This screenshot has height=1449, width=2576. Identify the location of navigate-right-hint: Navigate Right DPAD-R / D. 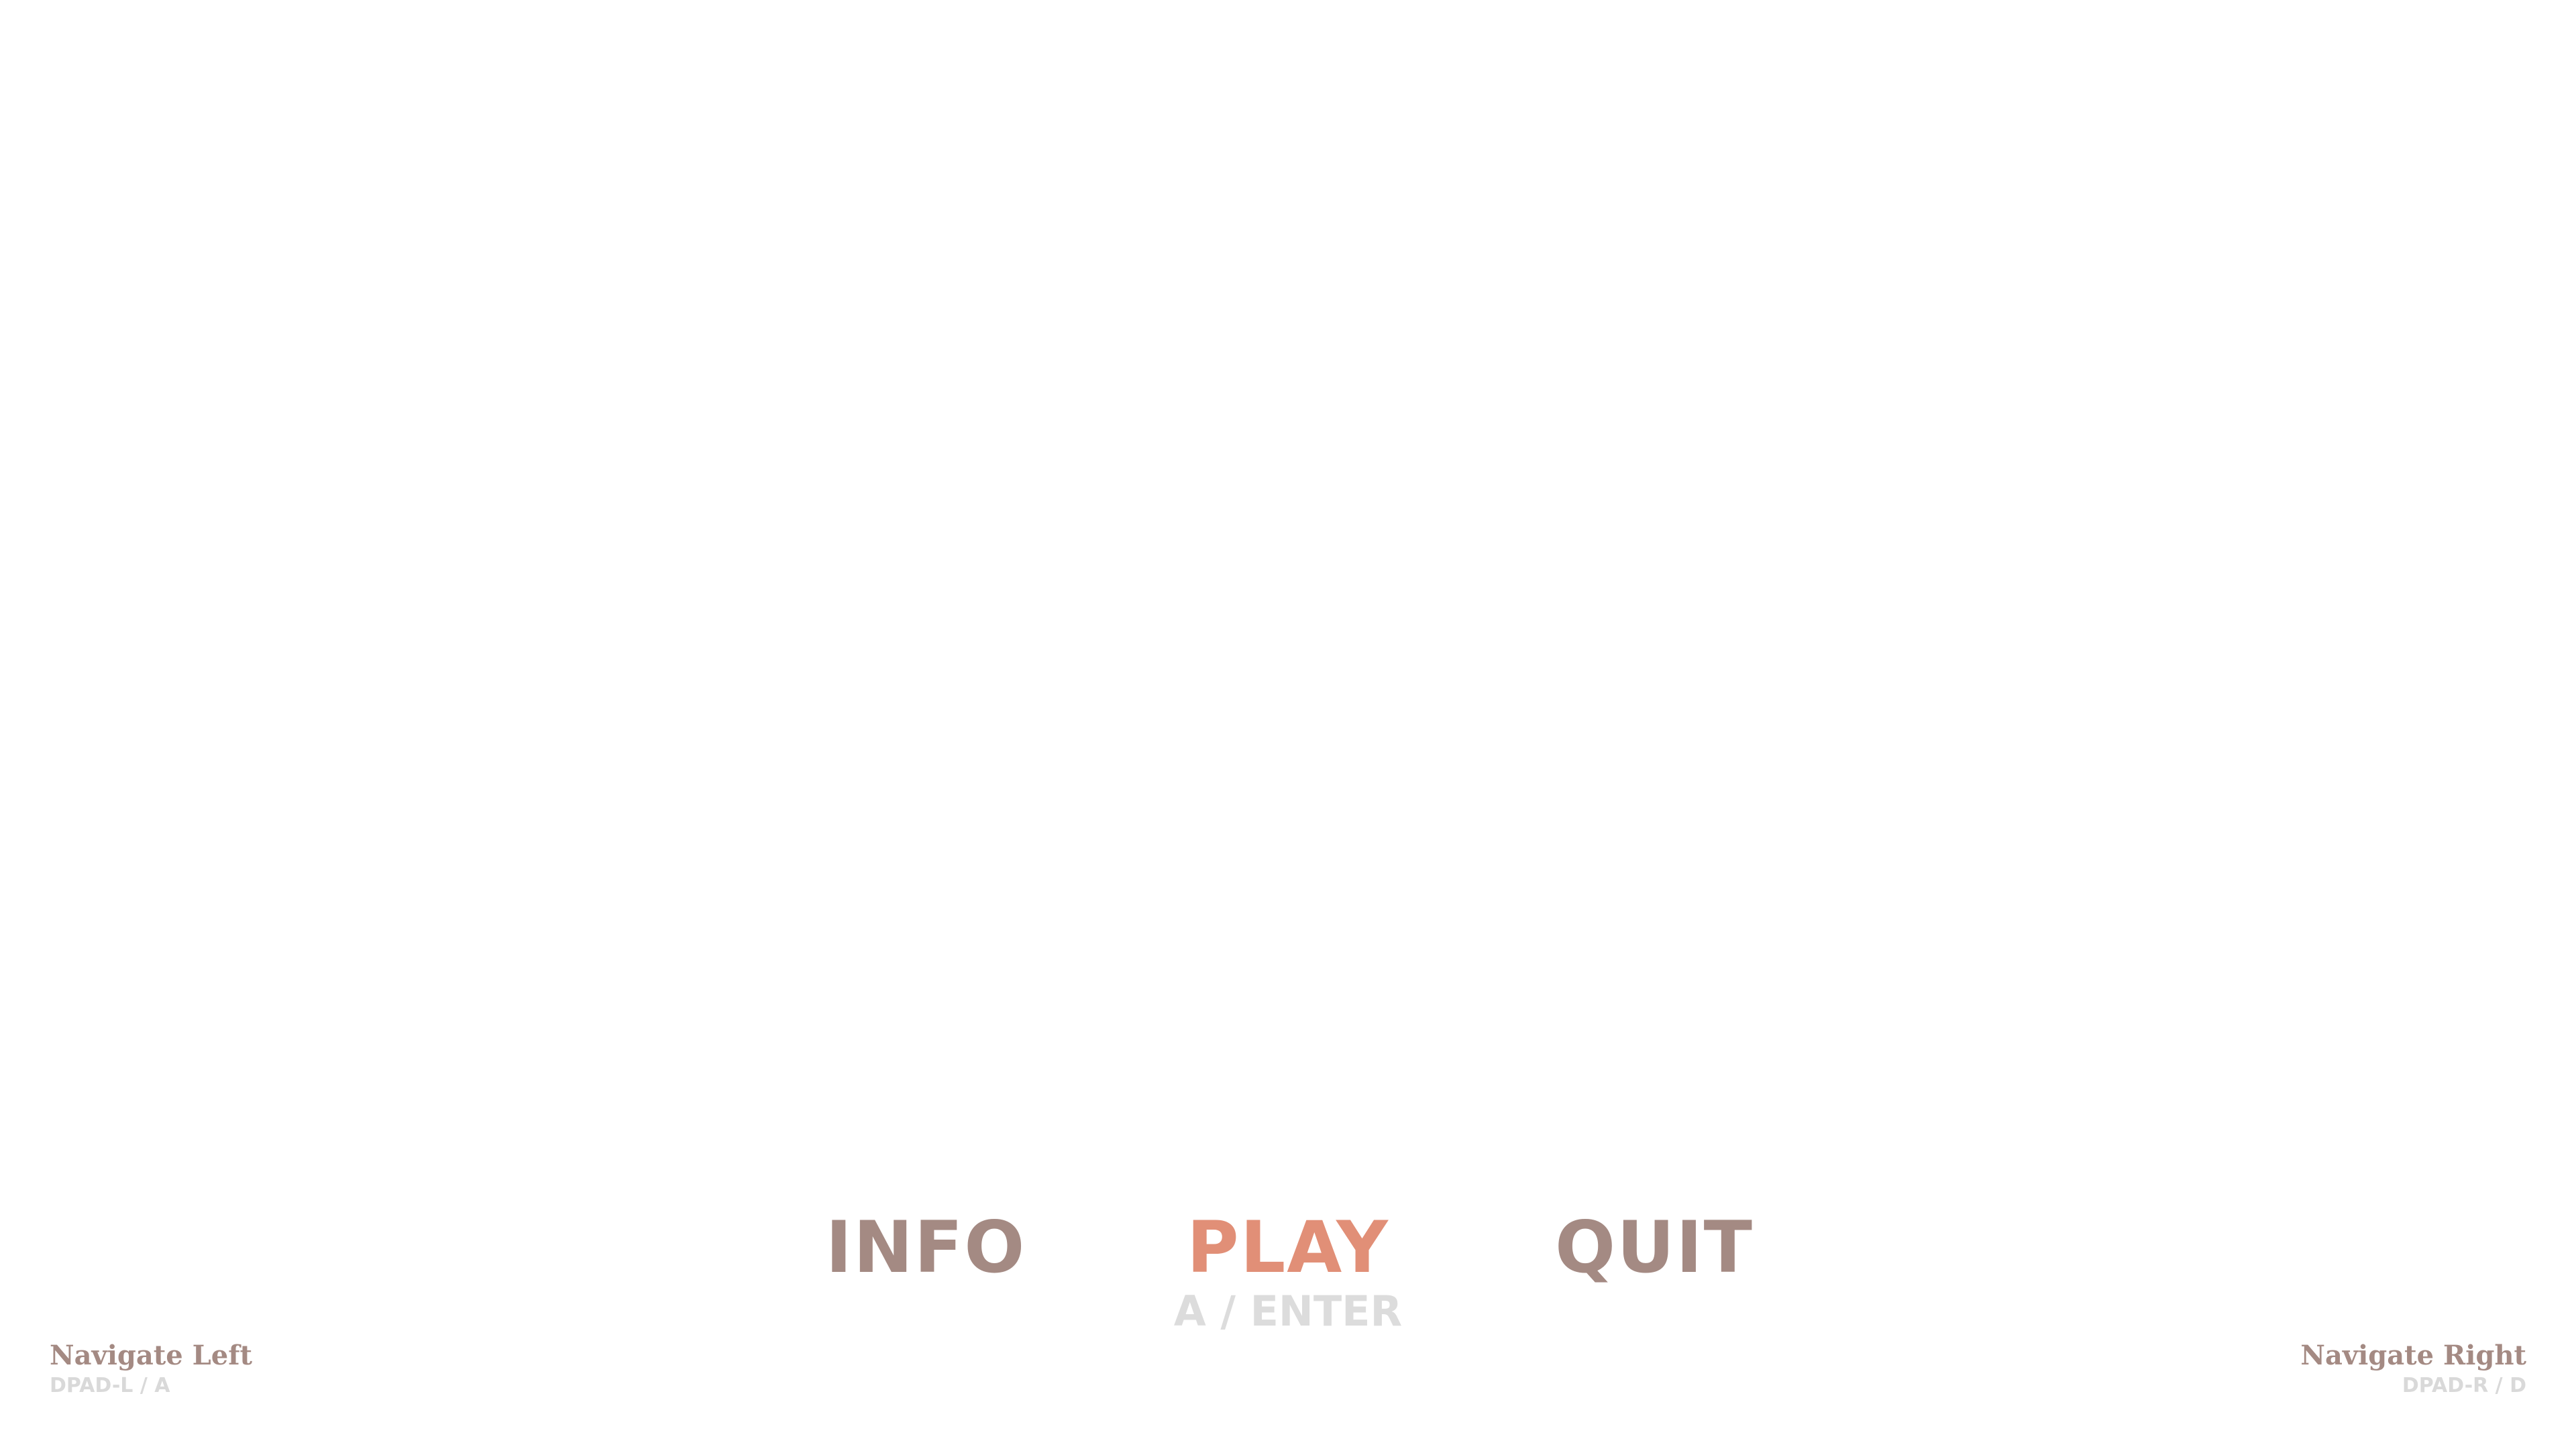
(2413, 1369).